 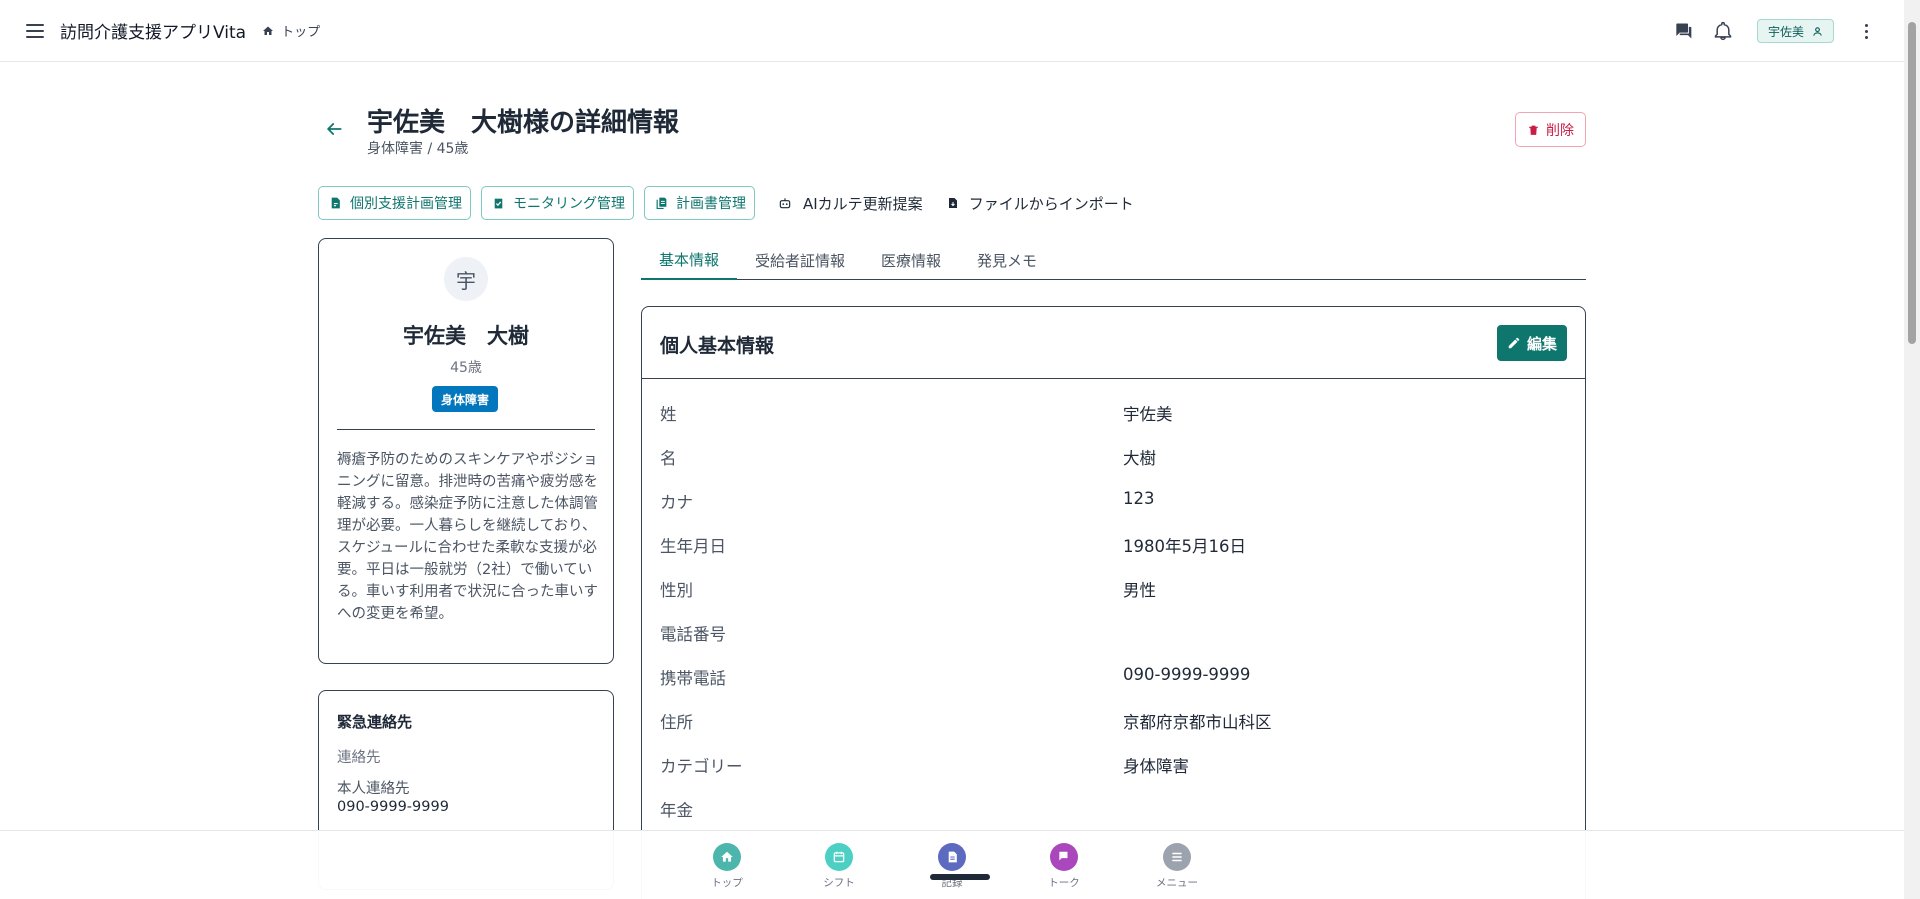 I want to click on back-arrow-icon, so click(x=334, y=129).